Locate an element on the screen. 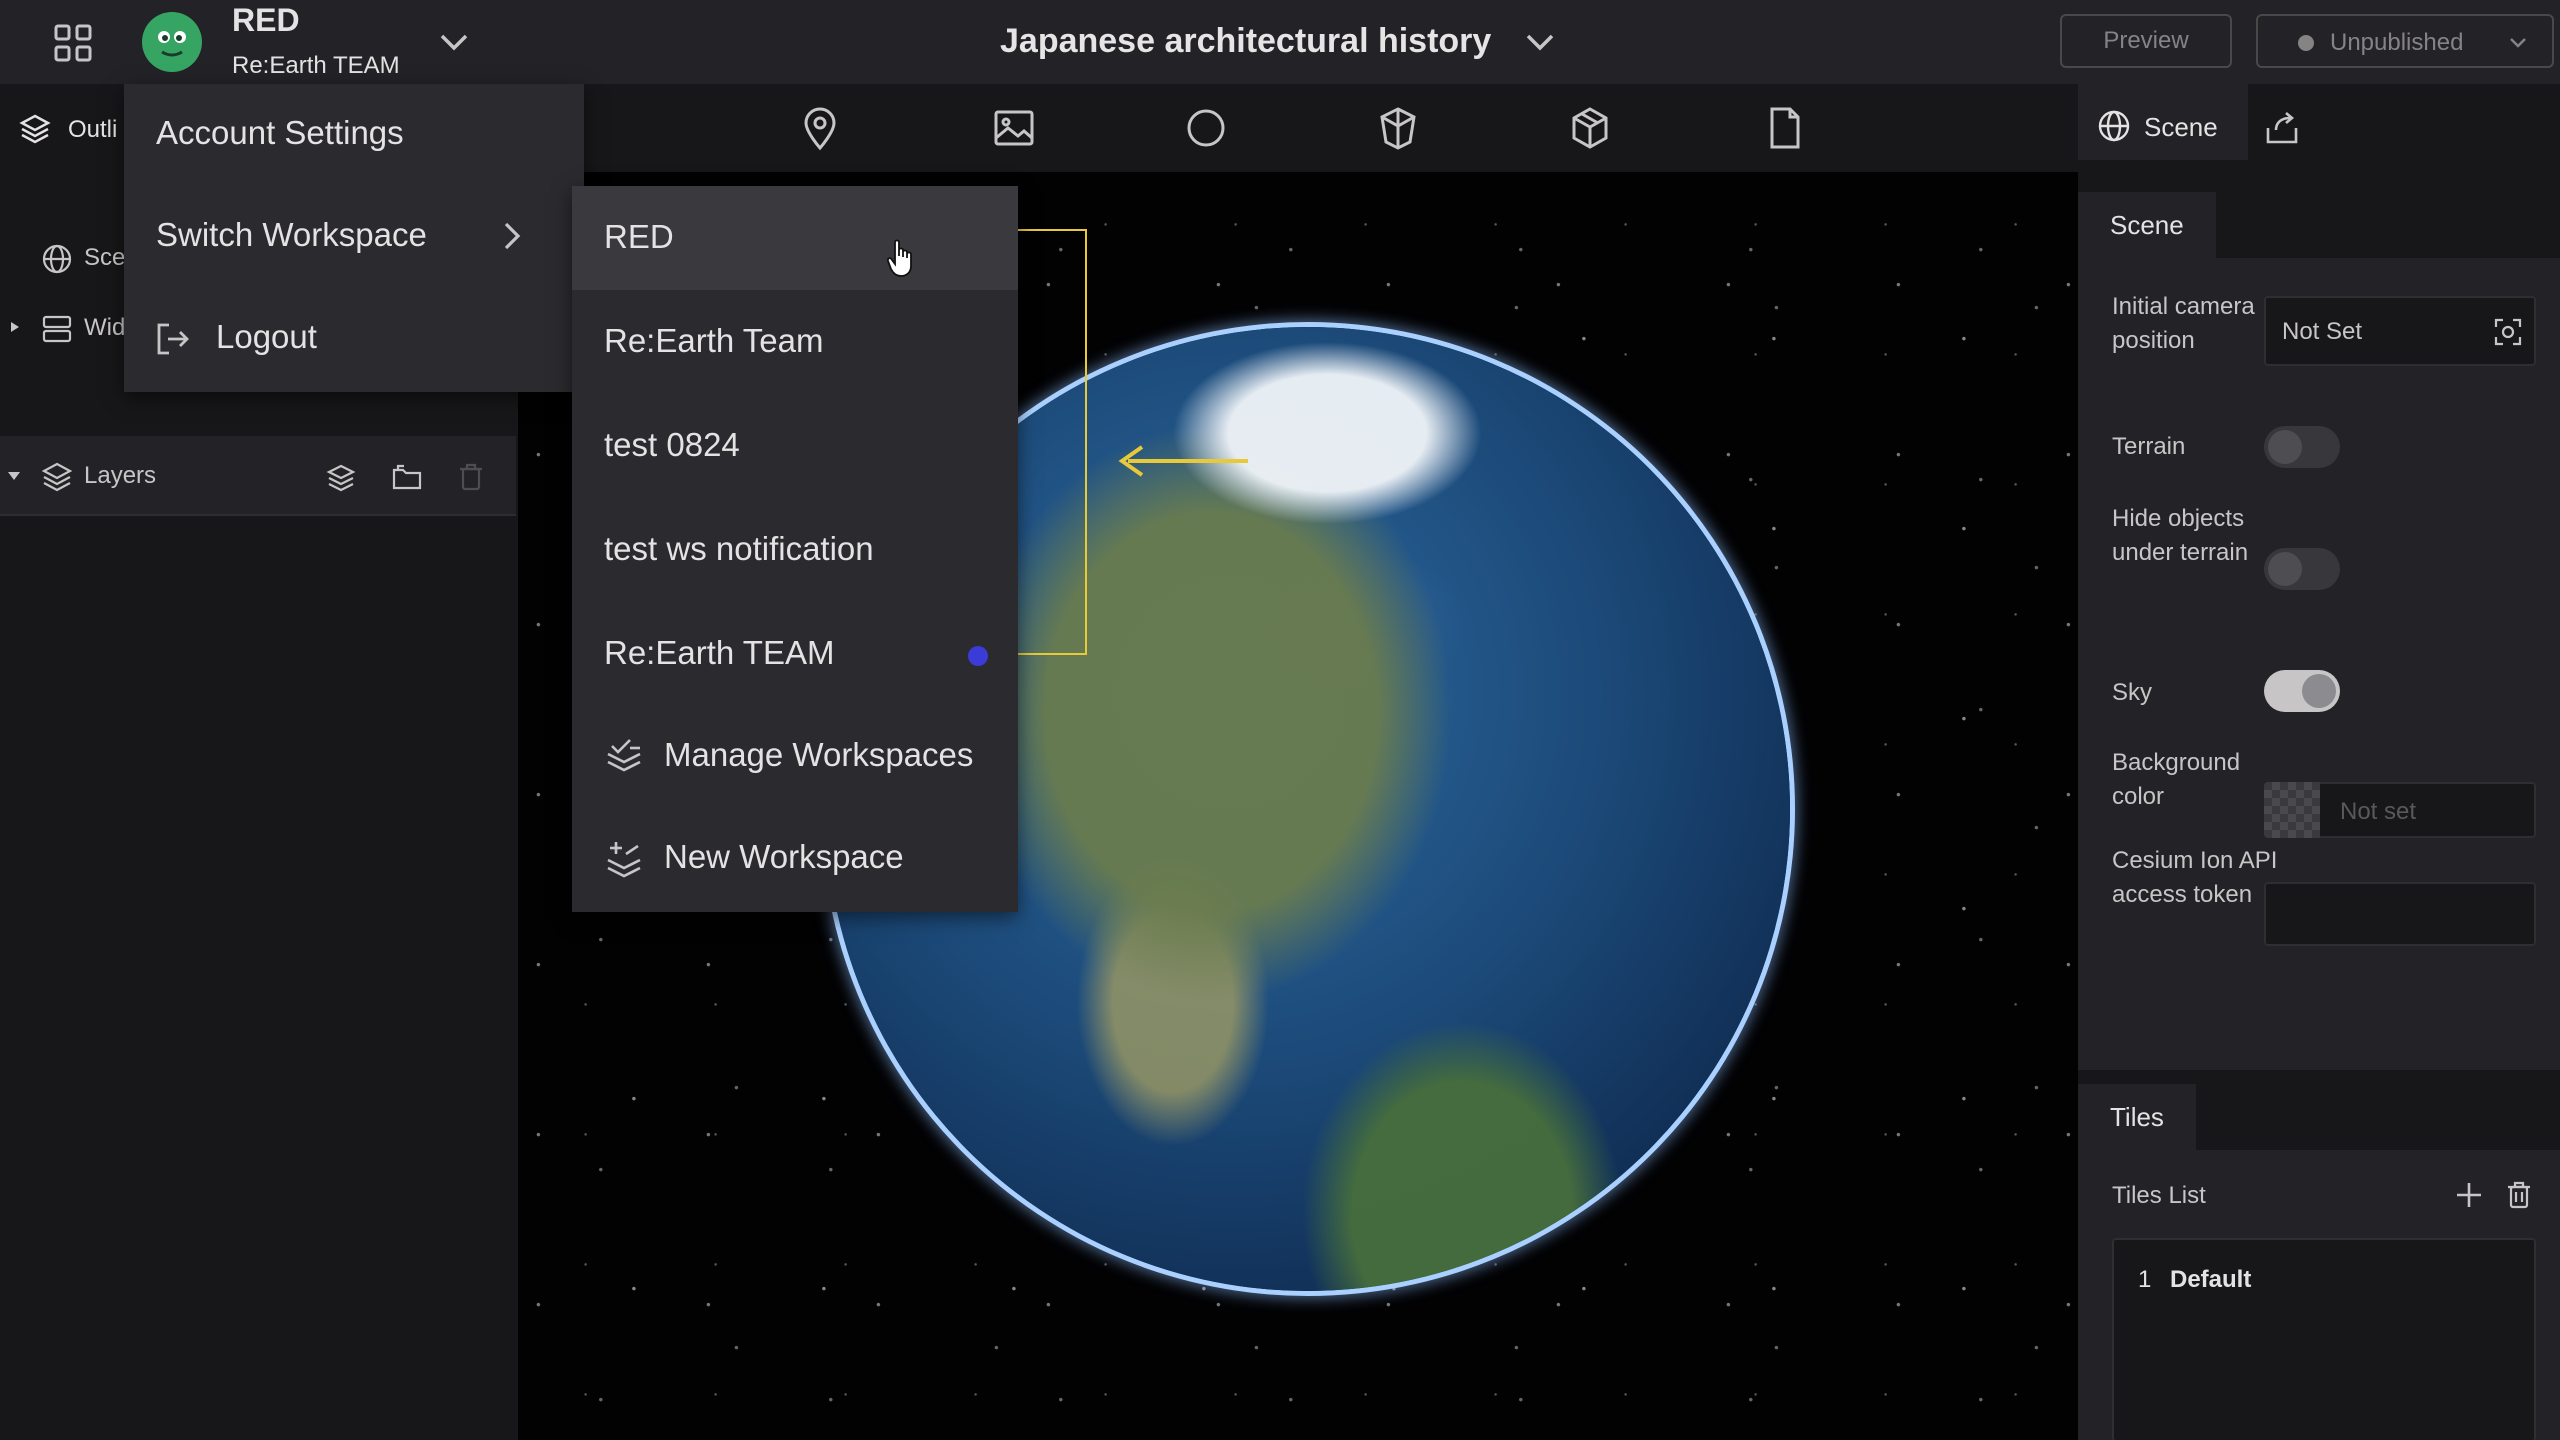 This screenshot has width=2560, height=1440. workspace-item: Re:Earth Team is located at coordinates (795, 342).